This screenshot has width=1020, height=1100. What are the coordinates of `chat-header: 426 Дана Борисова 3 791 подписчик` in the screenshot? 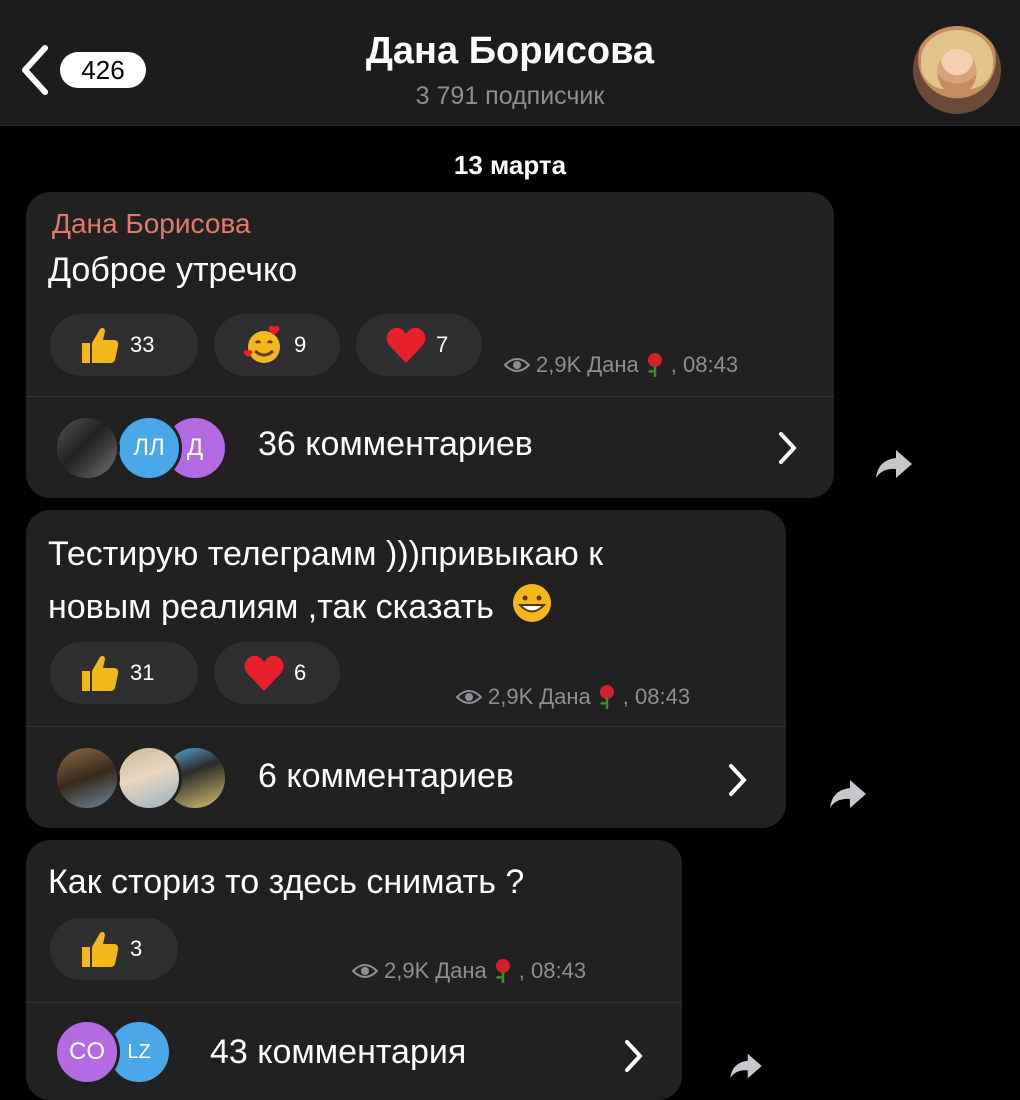 It's located at (510, 63).